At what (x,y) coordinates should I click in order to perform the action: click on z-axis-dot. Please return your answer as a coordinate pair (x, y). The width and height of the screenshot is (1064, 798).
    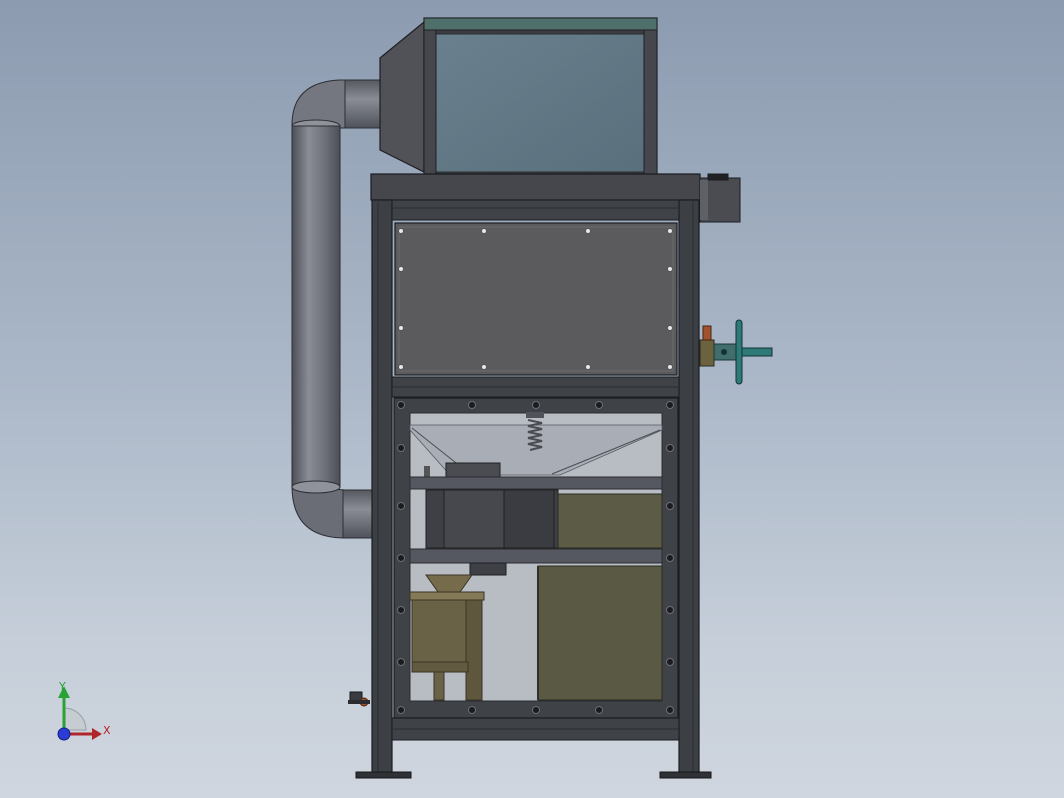
    Looking at the image, I should click on (64, 734).